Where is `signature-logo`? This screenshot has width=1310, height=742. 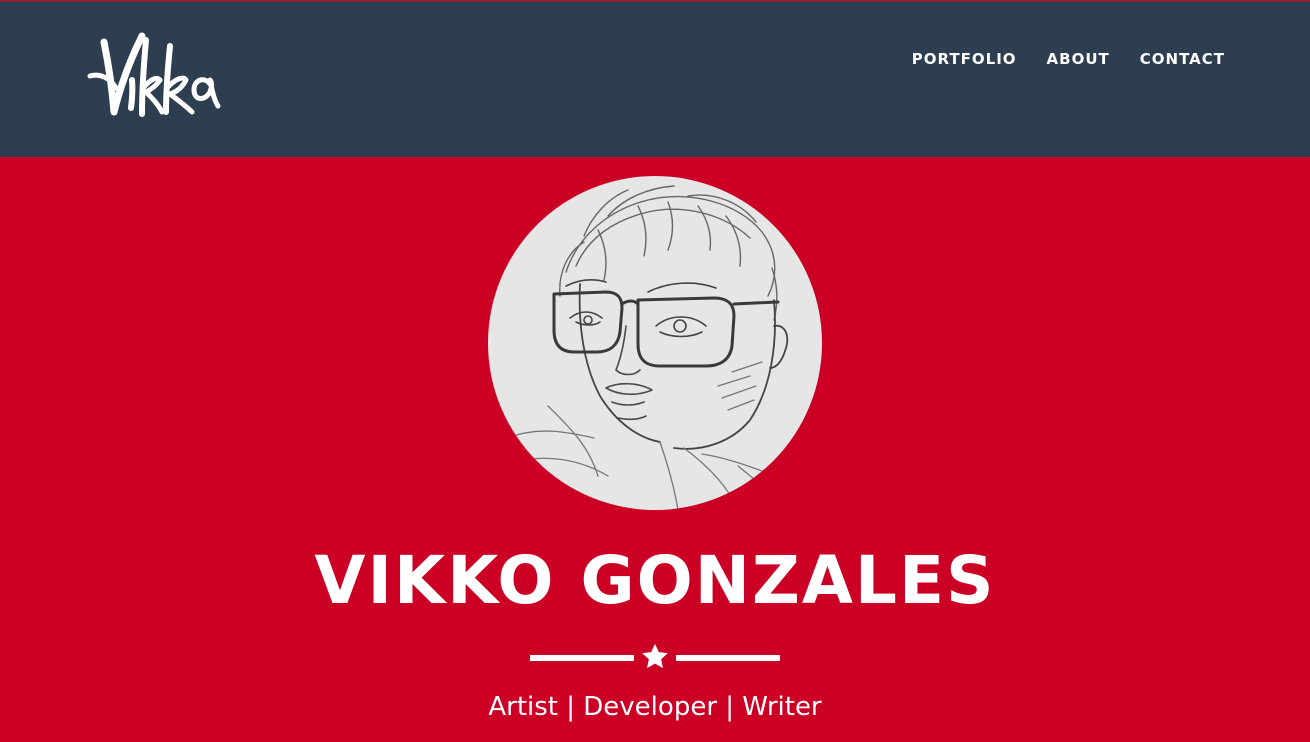 signature-logo is located at coordinates (154, 74).